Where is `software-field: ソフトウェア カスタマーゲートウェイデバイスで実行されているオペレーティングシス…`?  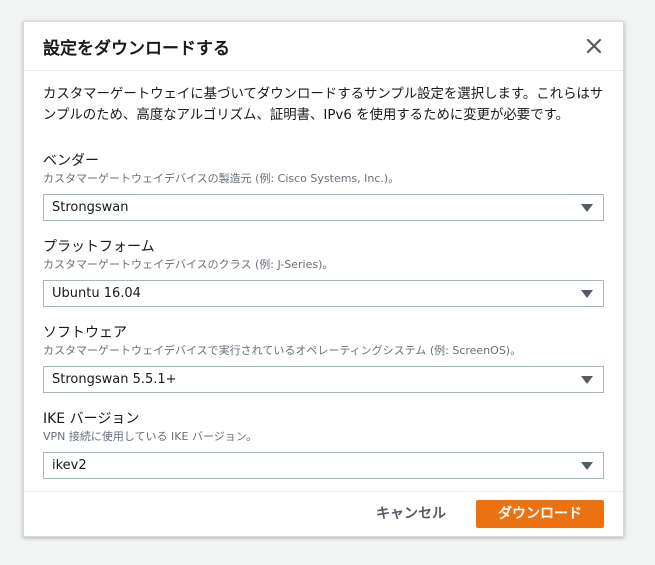 software-field: ソフトウェア カスタマーゲートウェイデバイスで実行されているオペレーティングシス… is located at coordinates (324, 358).